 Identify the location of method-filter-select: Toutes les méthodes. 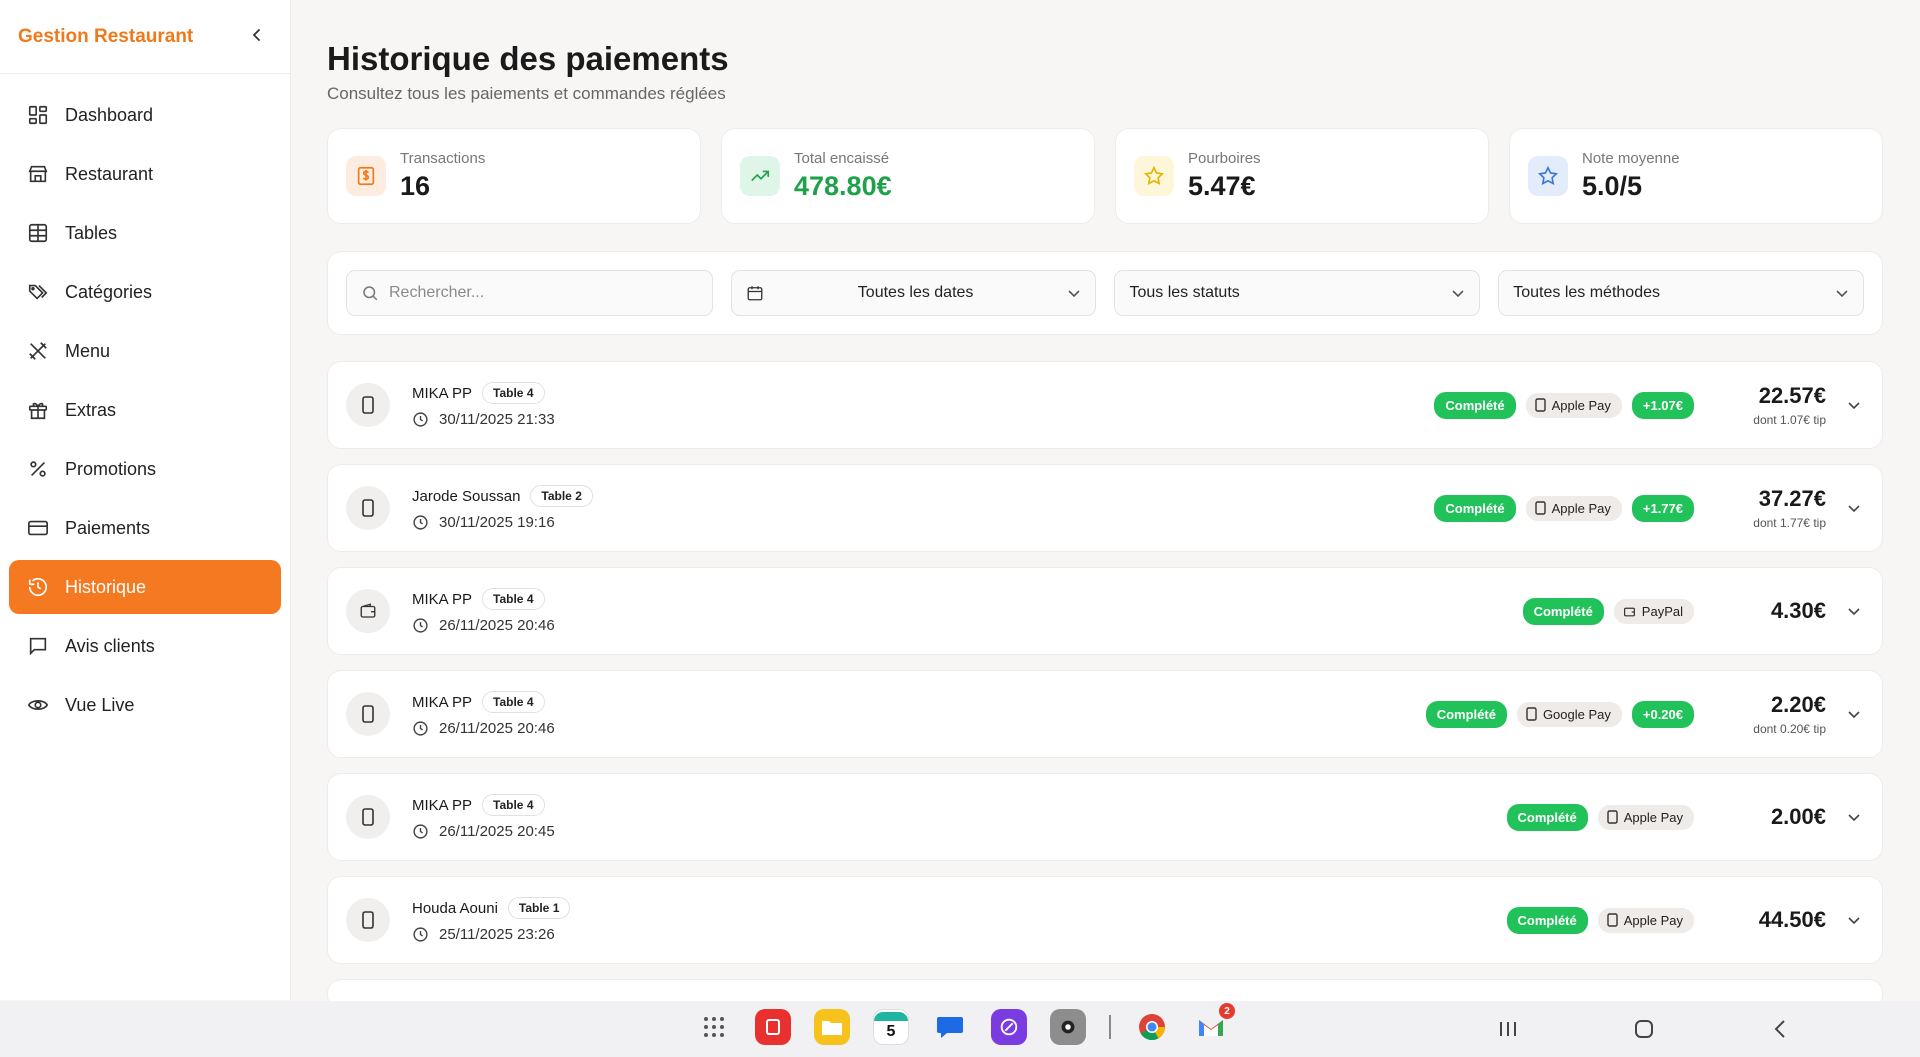
(1681, 293).